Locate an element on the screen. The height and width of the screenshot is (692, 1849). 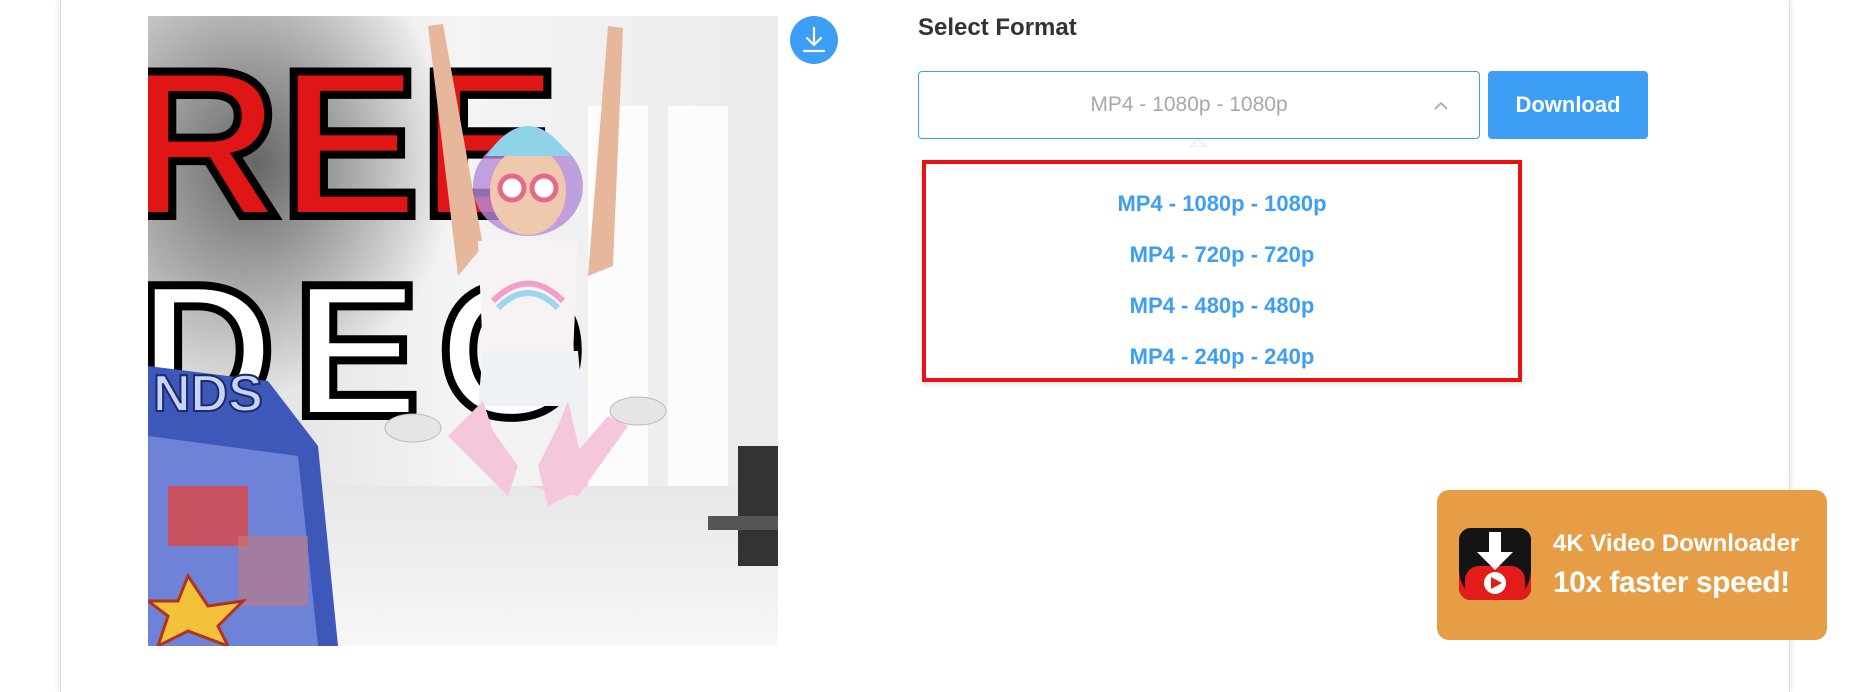
download-button: Download is located at coordinates (1568, 105).